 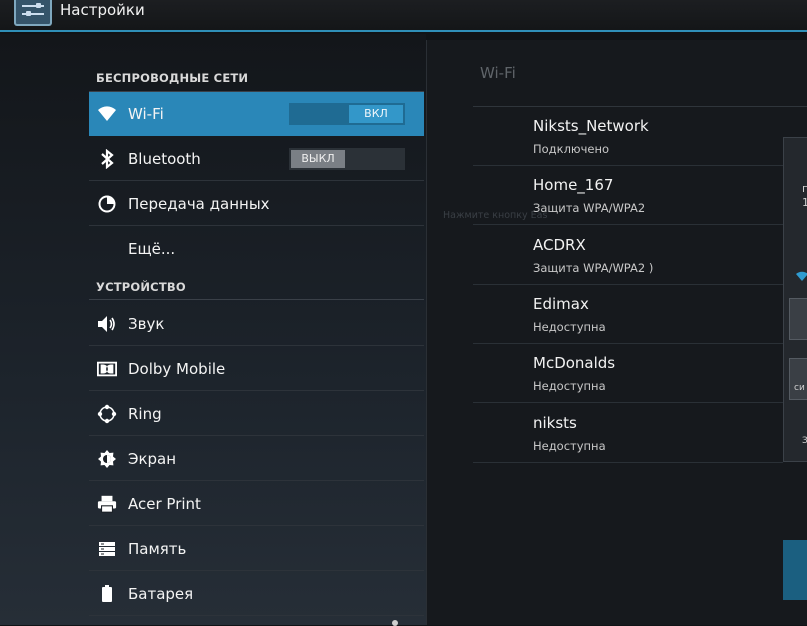 I want to click on scroll-indicator, so click(x=395, y=623).